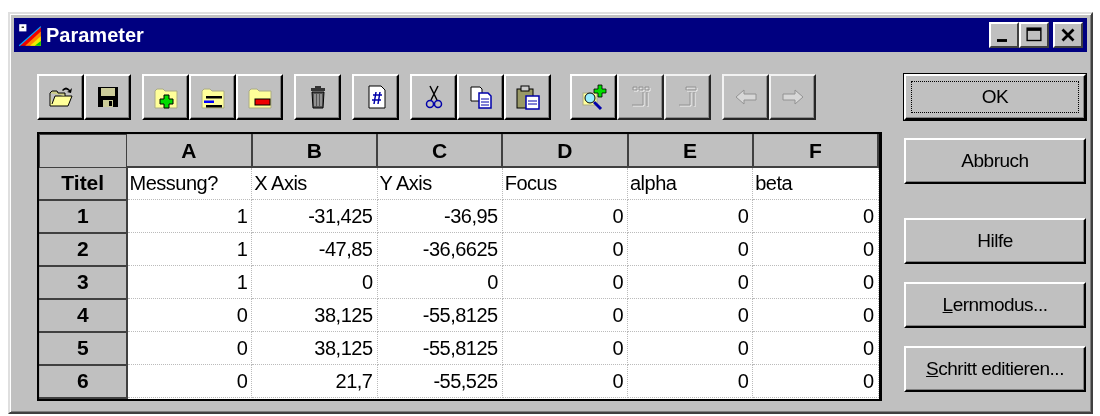  Describe the element at coordinates (83, 315) in the screenshot. I see `row-header: 4` at that location.